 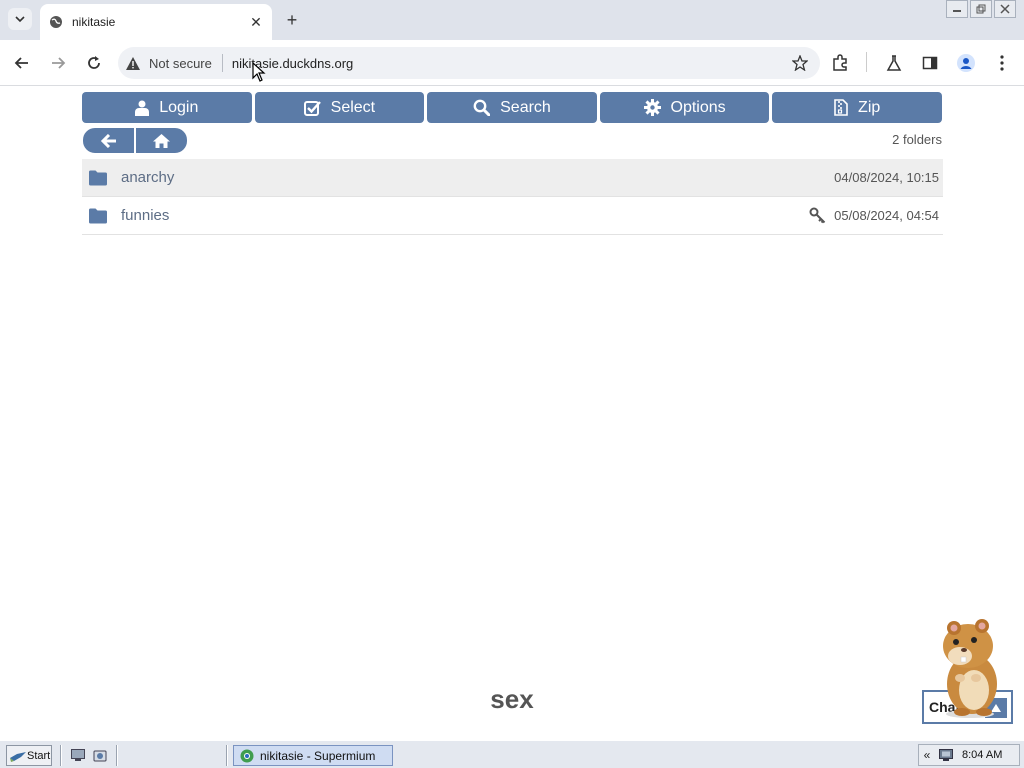 What do you see at coordinates (886, 177) in the screenshot?
I see `folder-date: 04/08/2024, 10:15` at bounding box center [886, 177].